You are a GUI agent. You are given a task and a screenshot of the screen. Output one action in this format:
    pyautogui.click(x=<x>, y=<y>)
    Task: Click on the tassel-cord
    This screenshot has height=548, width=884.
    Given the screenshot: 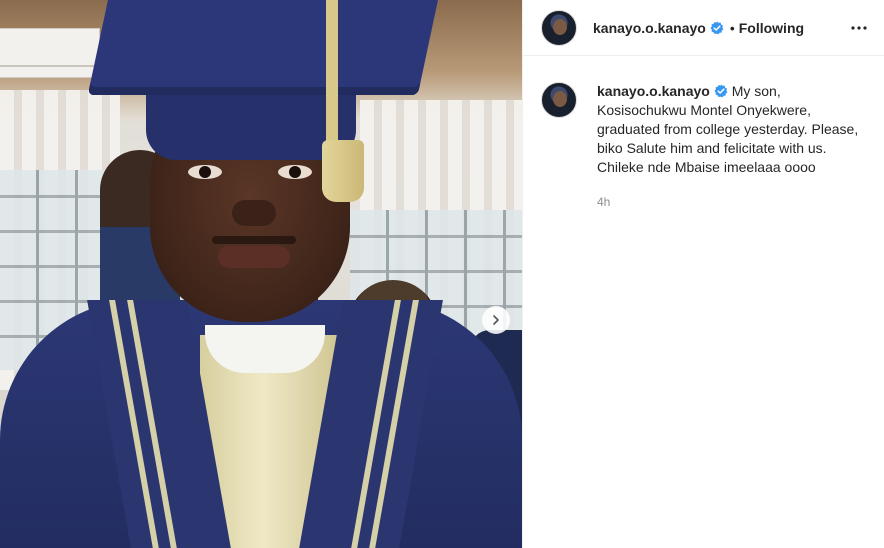 What is the action you would take?
    pyautogui.click(x=332, y=75)
    